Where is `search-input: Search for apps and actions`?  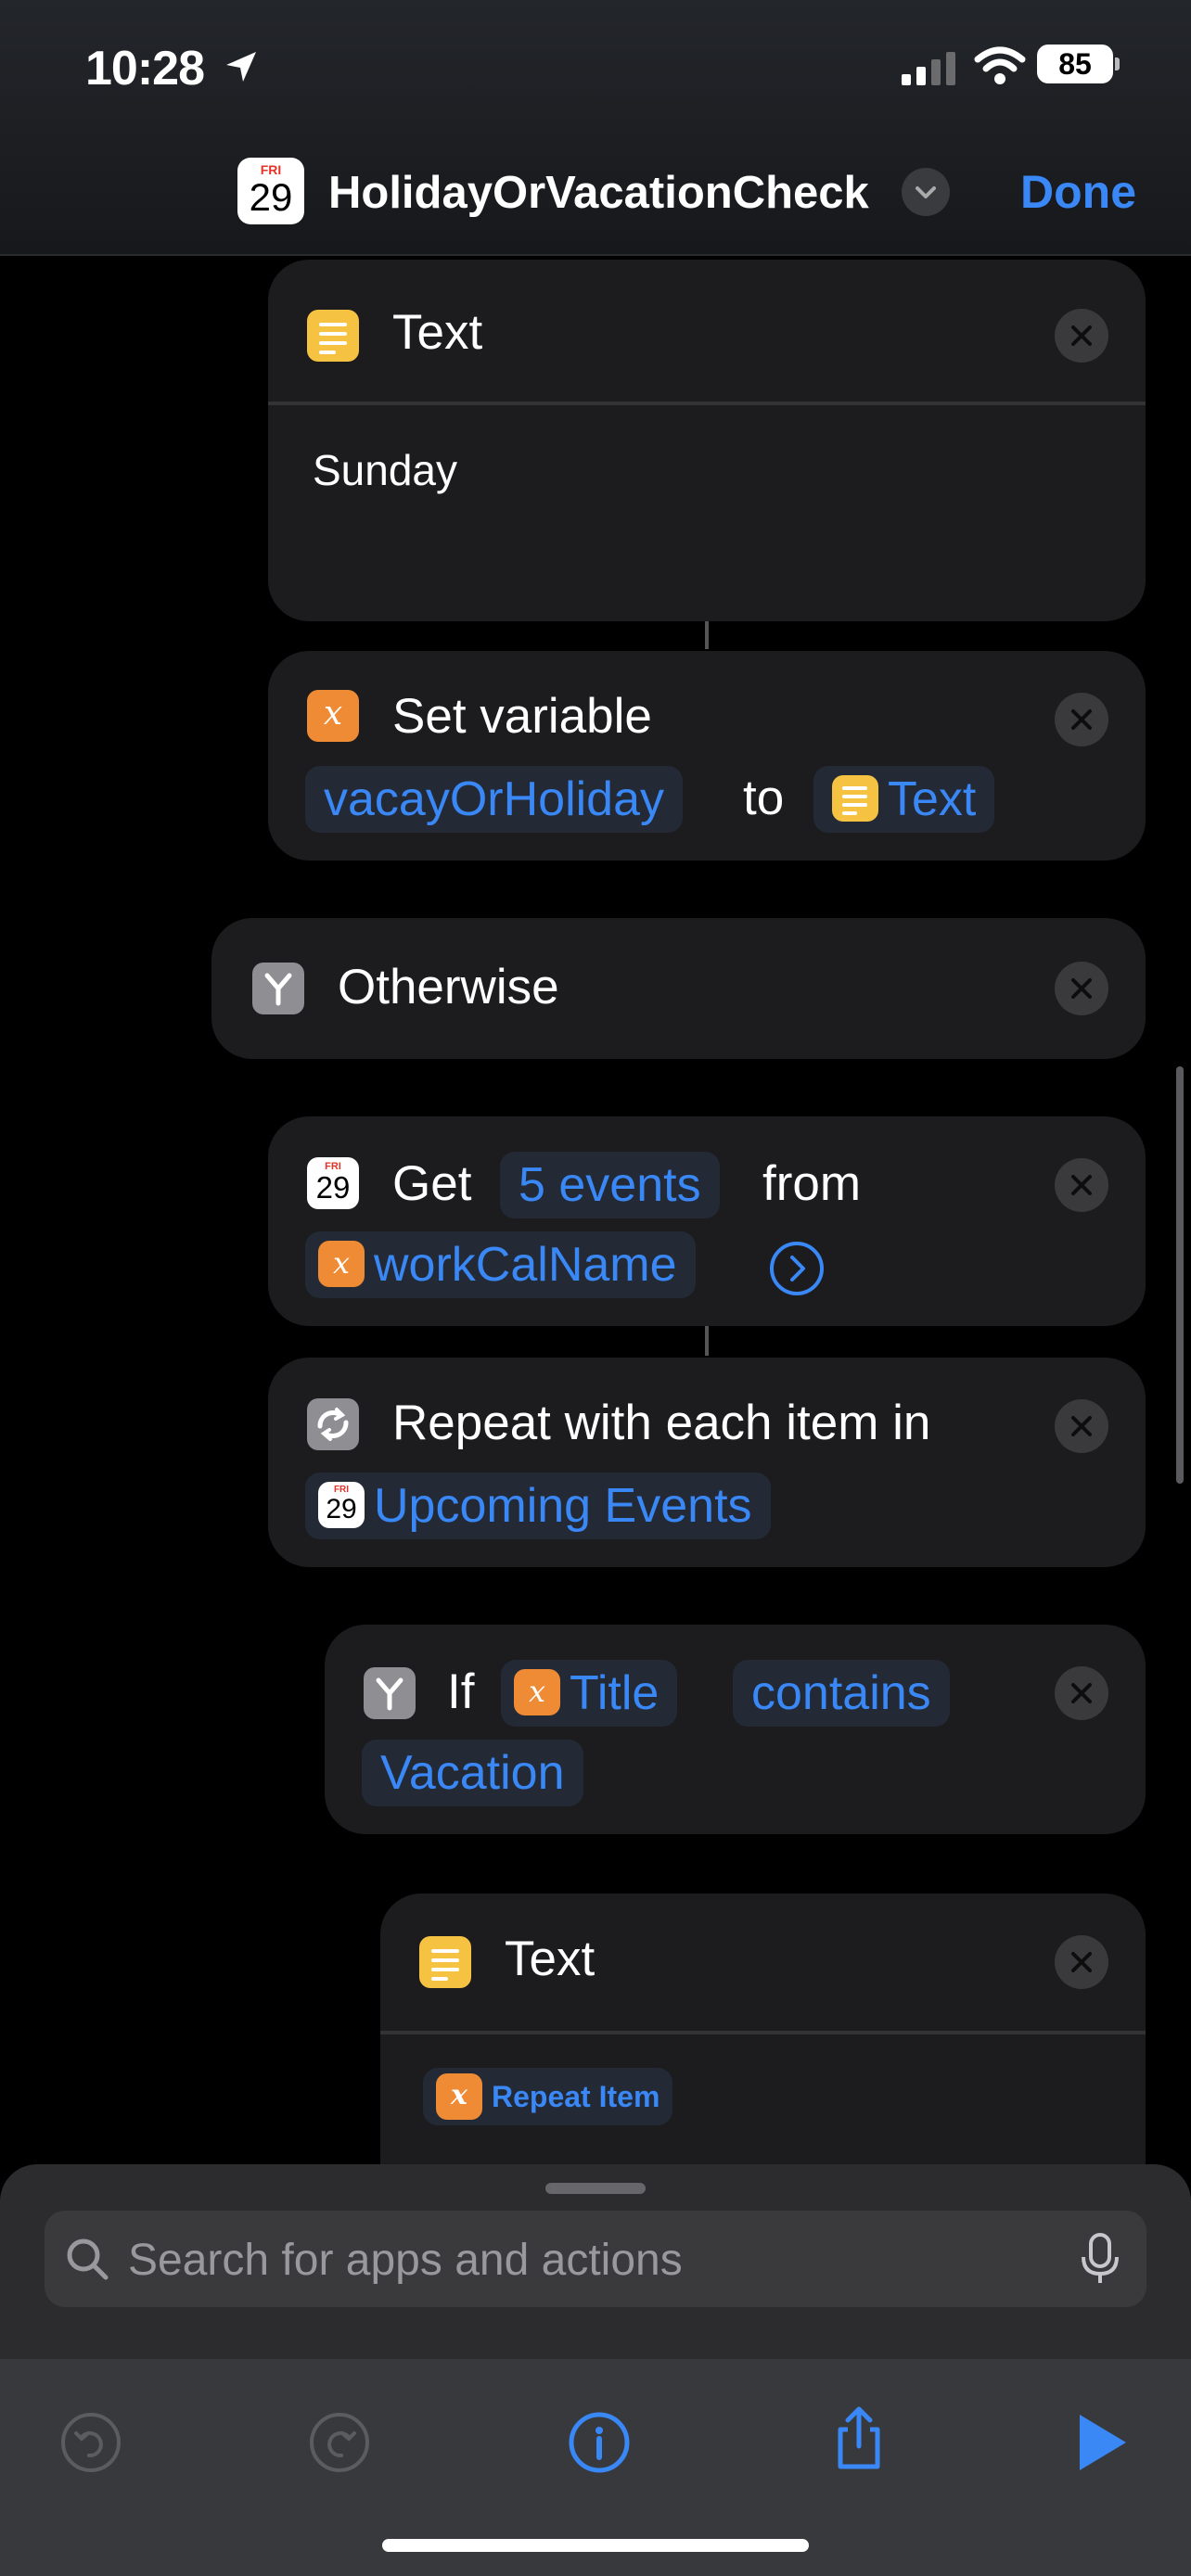 search-input: Search for apps and actions is located at coordinates (405, 2260).